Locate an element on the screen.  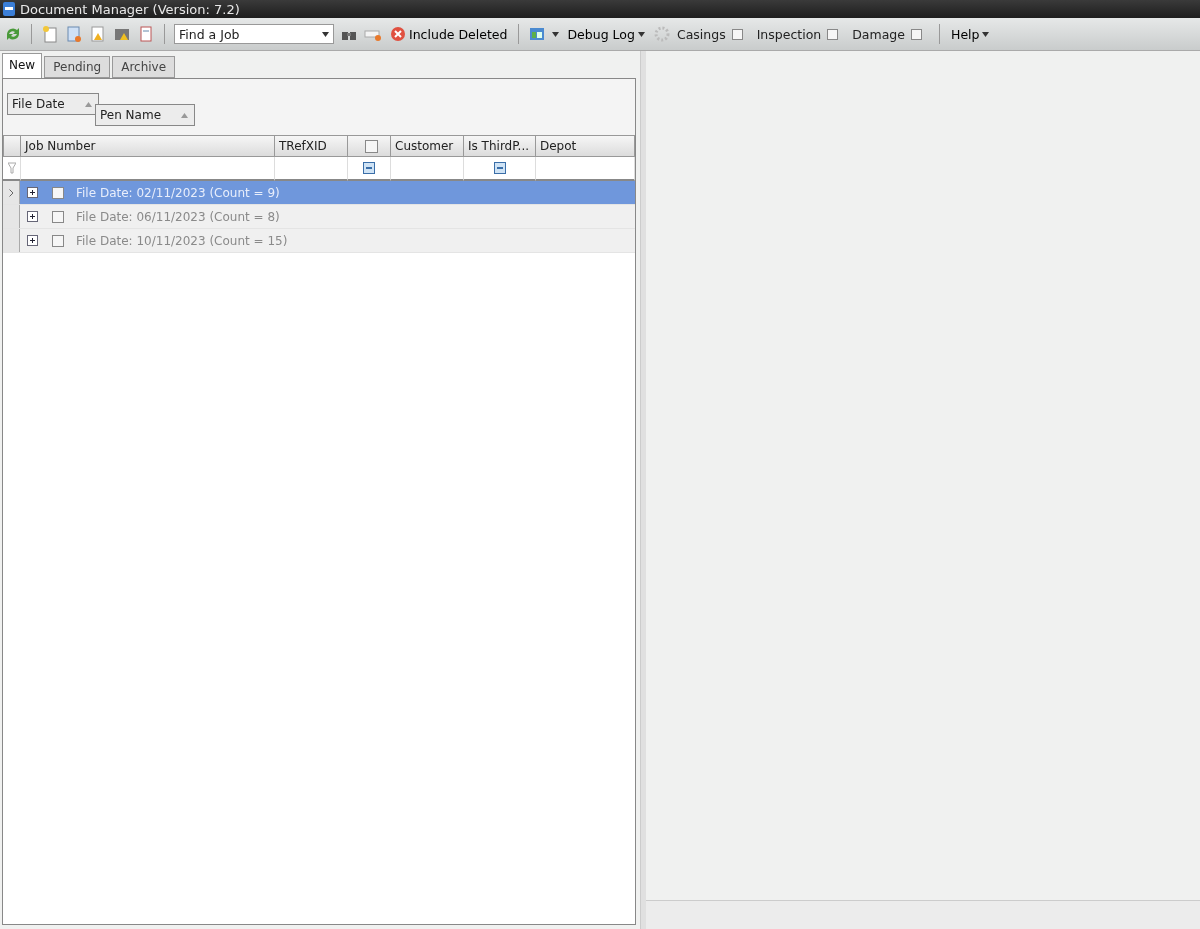
row-pointer-icon is located at coordinates (11, 192).